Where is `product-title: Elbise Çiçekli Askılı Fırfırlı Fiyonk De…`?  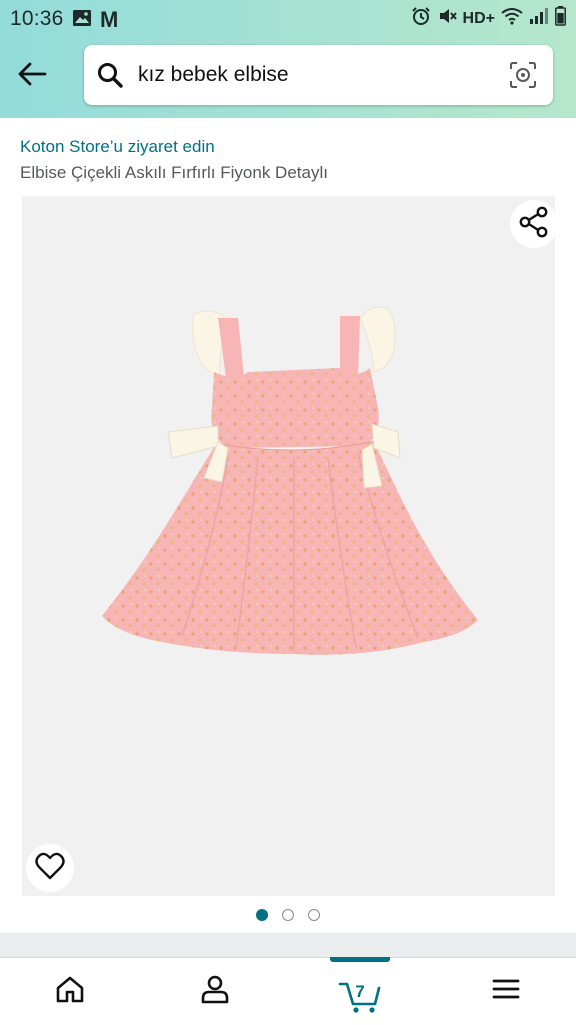 product-title: Elbise Çiçekli Askılı Fırfırlı Fiyonk De… is located at coordinates (174, 172).